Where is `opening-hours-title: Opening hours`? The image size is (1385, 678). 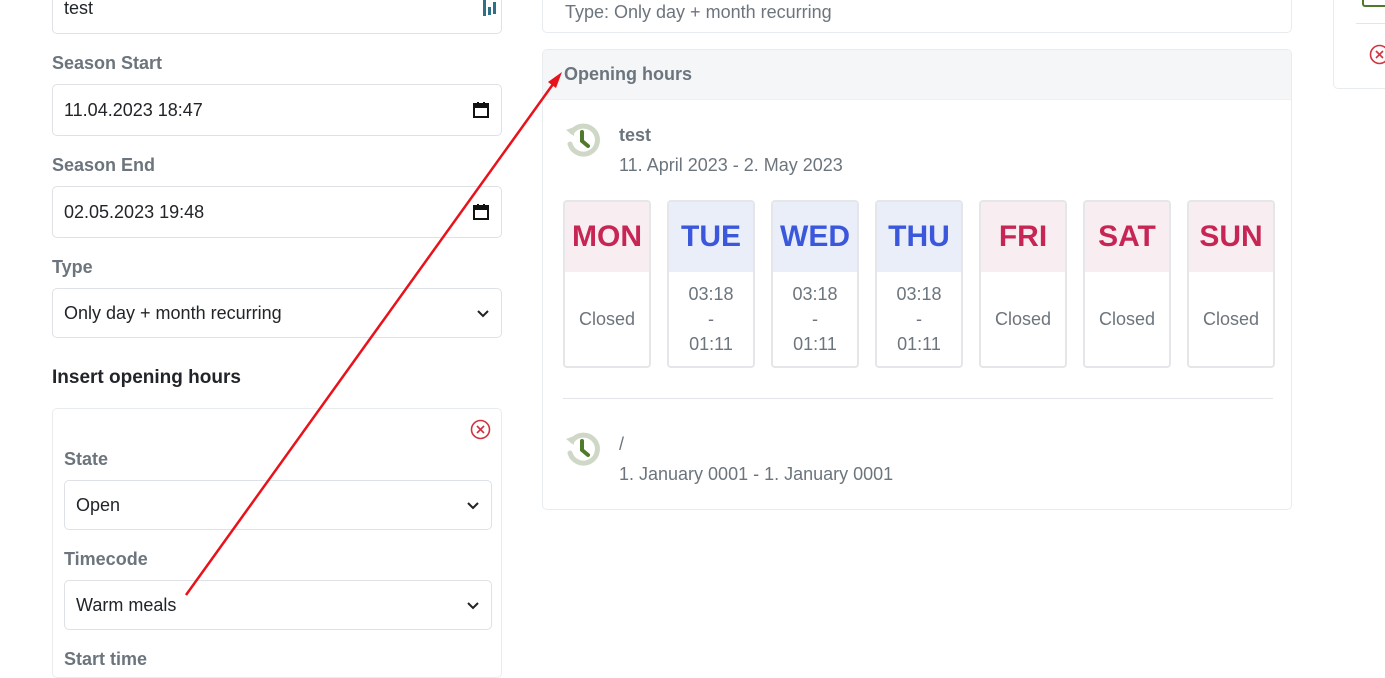 opening-hours-title: Opening hours is located at coordinates (917, 75).